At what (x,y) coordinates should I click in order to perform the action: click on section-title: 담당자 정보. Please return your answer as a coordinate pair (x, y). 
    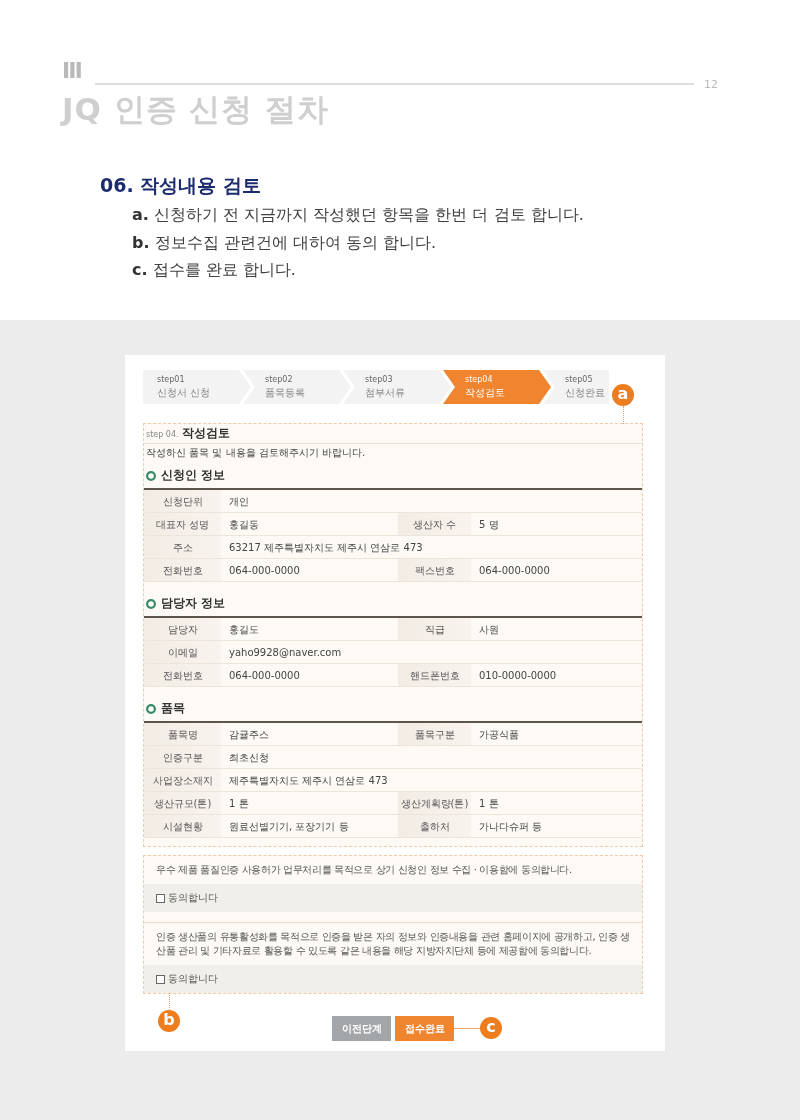
    Looking at the image, I should click on (193, 603).